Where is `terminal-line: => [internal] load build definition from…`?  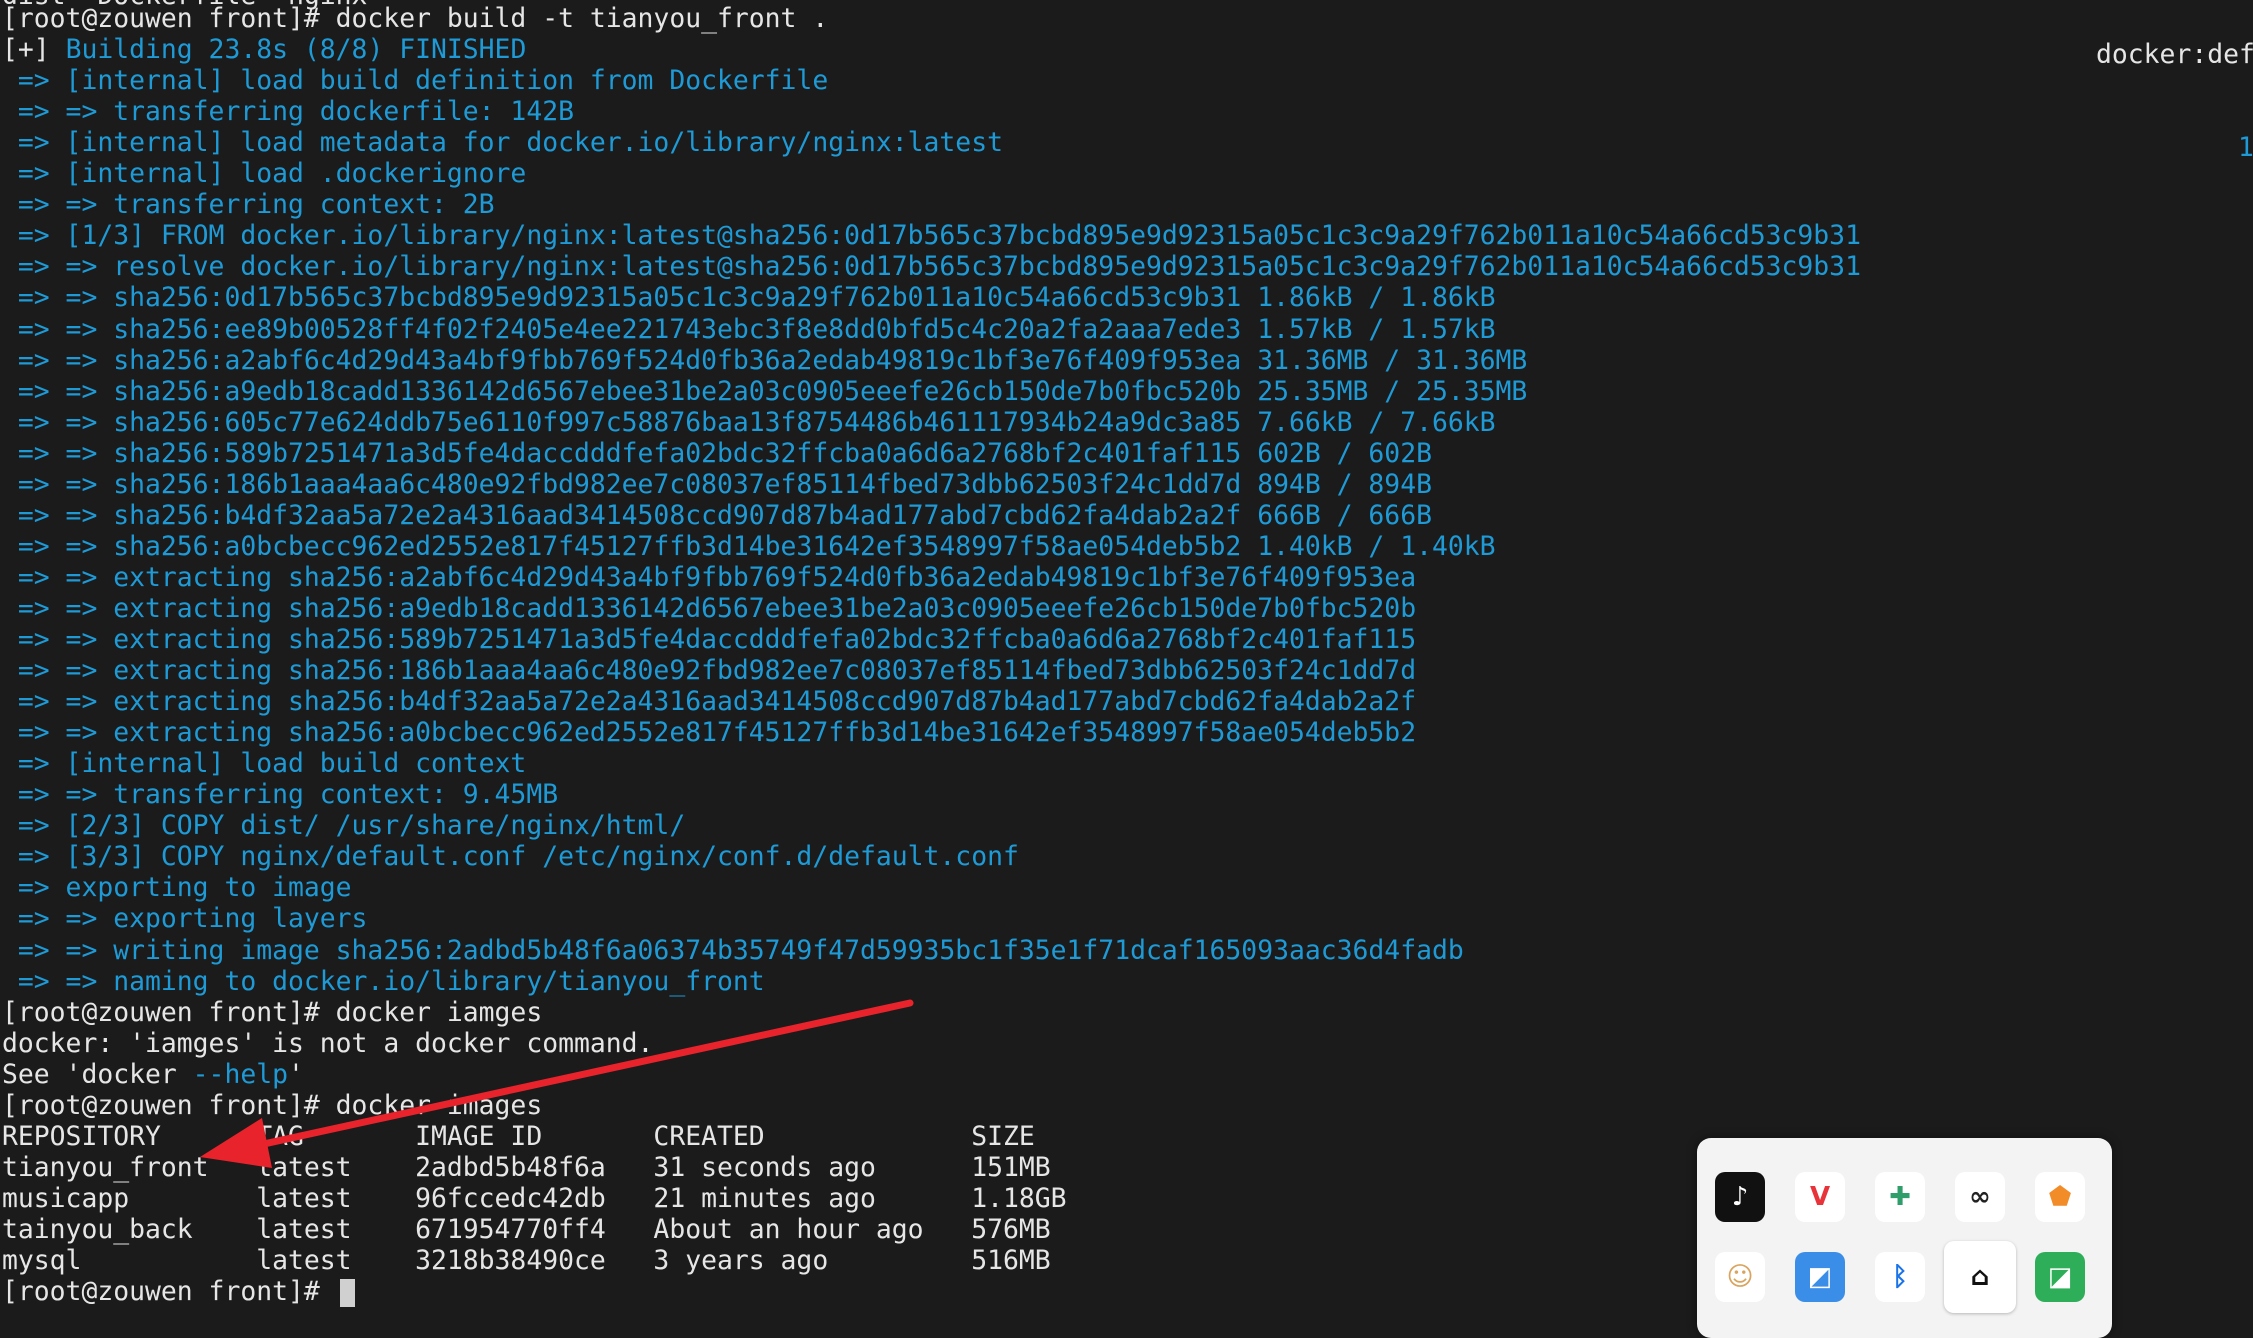
terminal-line: => [internal] load build definition from… is located at coordinates (415, 81).